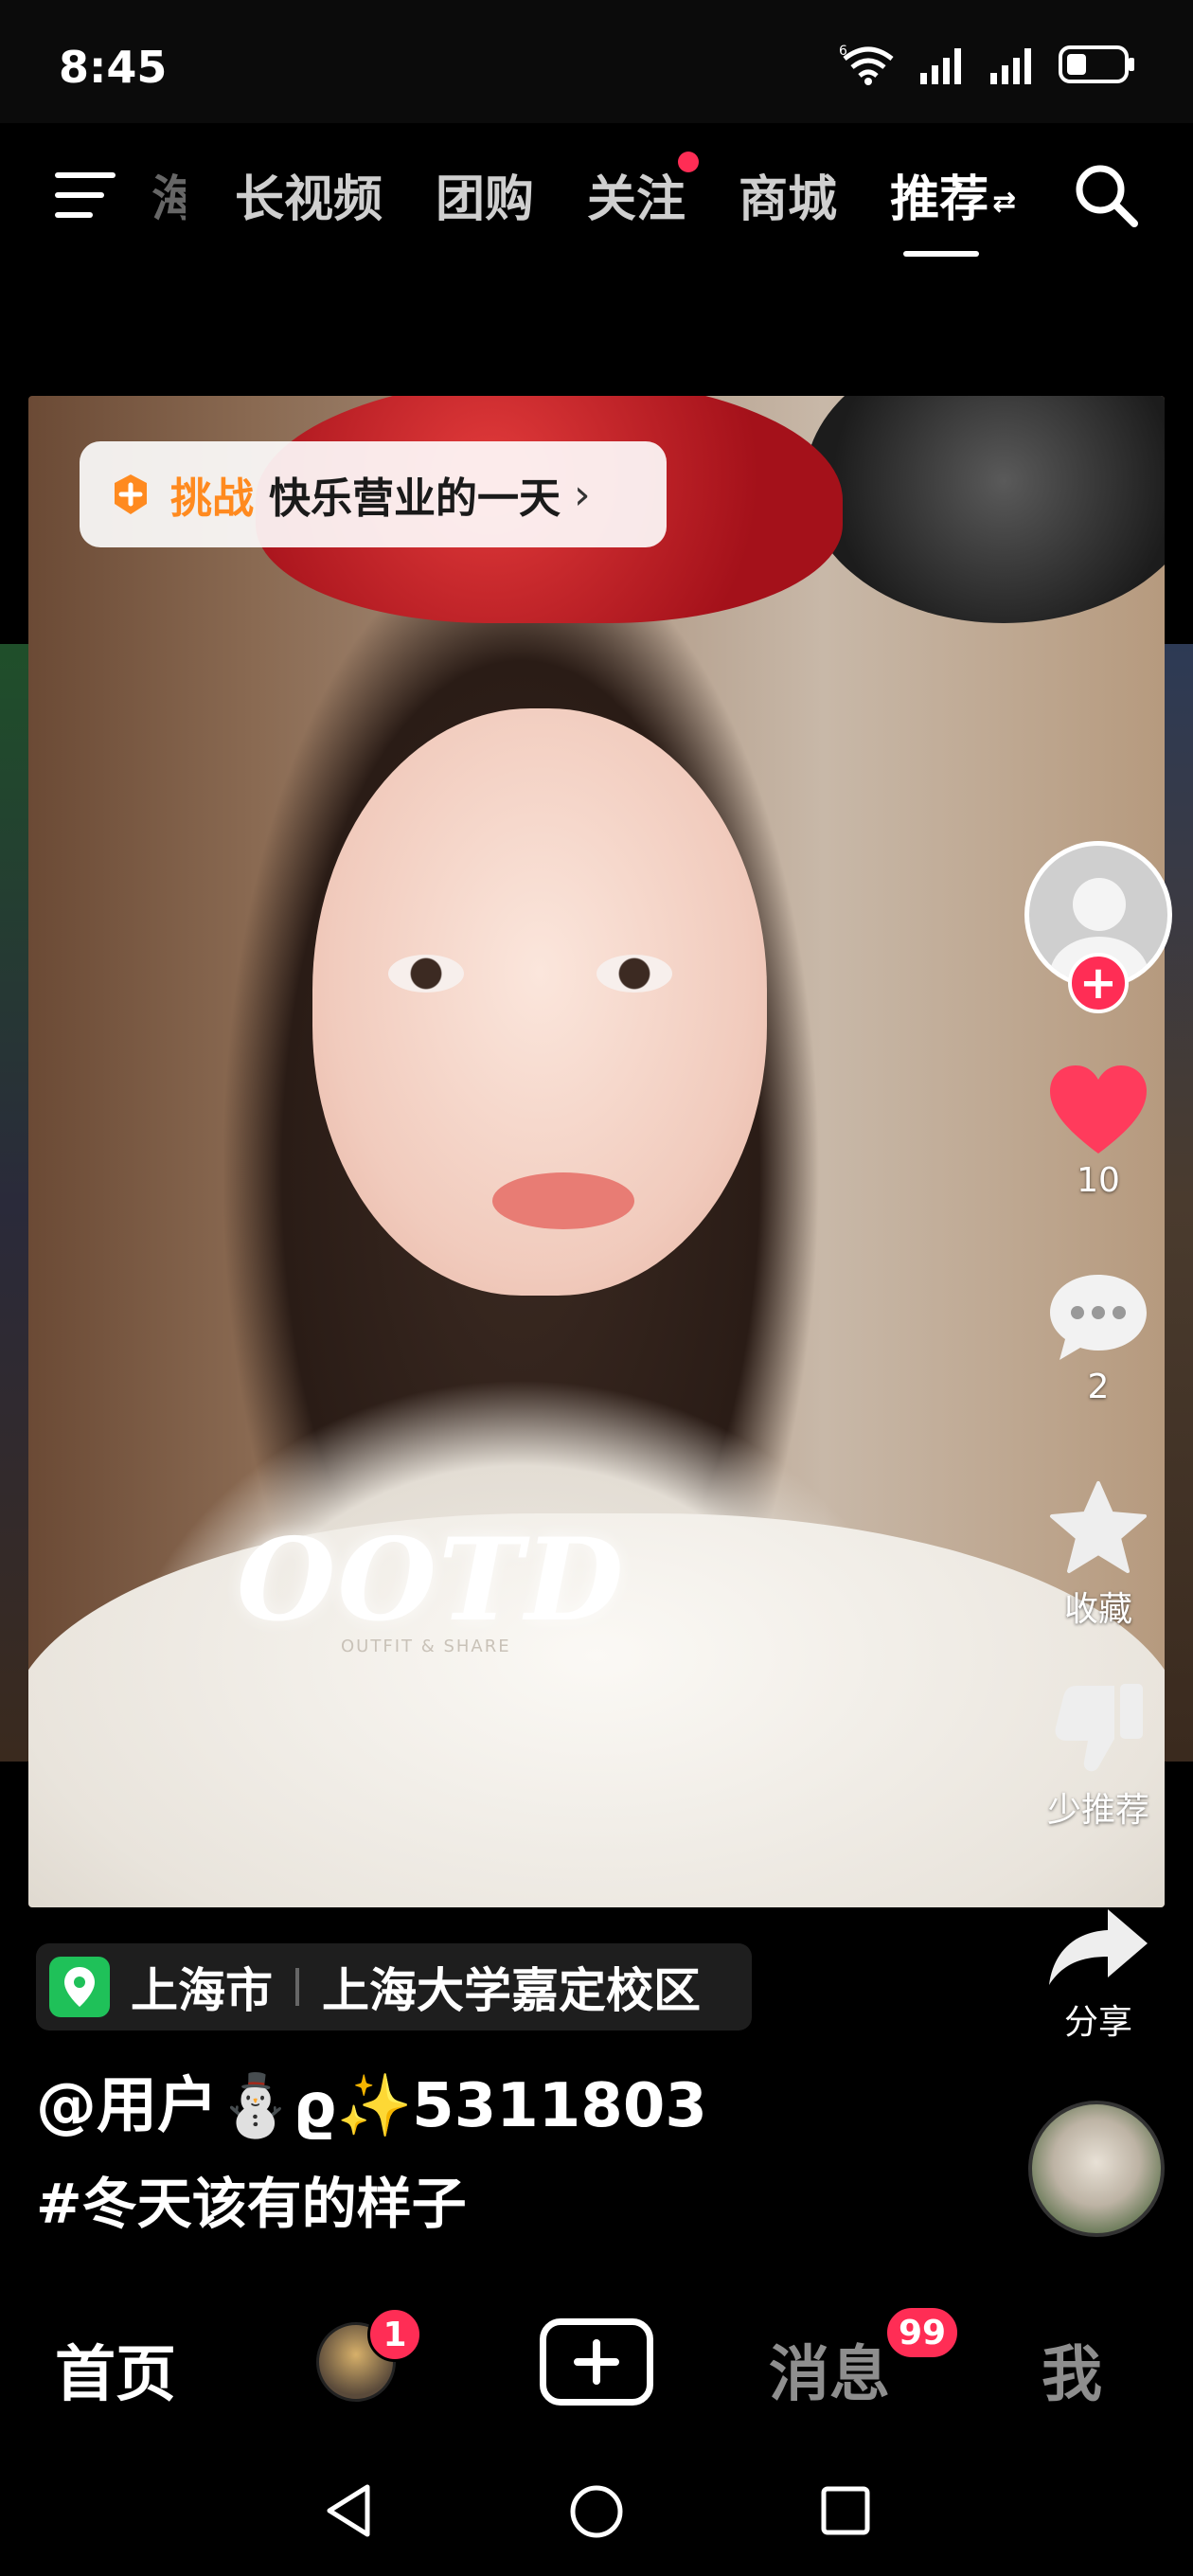  What do you see at coordinates (86, 195) in the screenshot?
I see `menu-icon` at bounding box center [86, 195].